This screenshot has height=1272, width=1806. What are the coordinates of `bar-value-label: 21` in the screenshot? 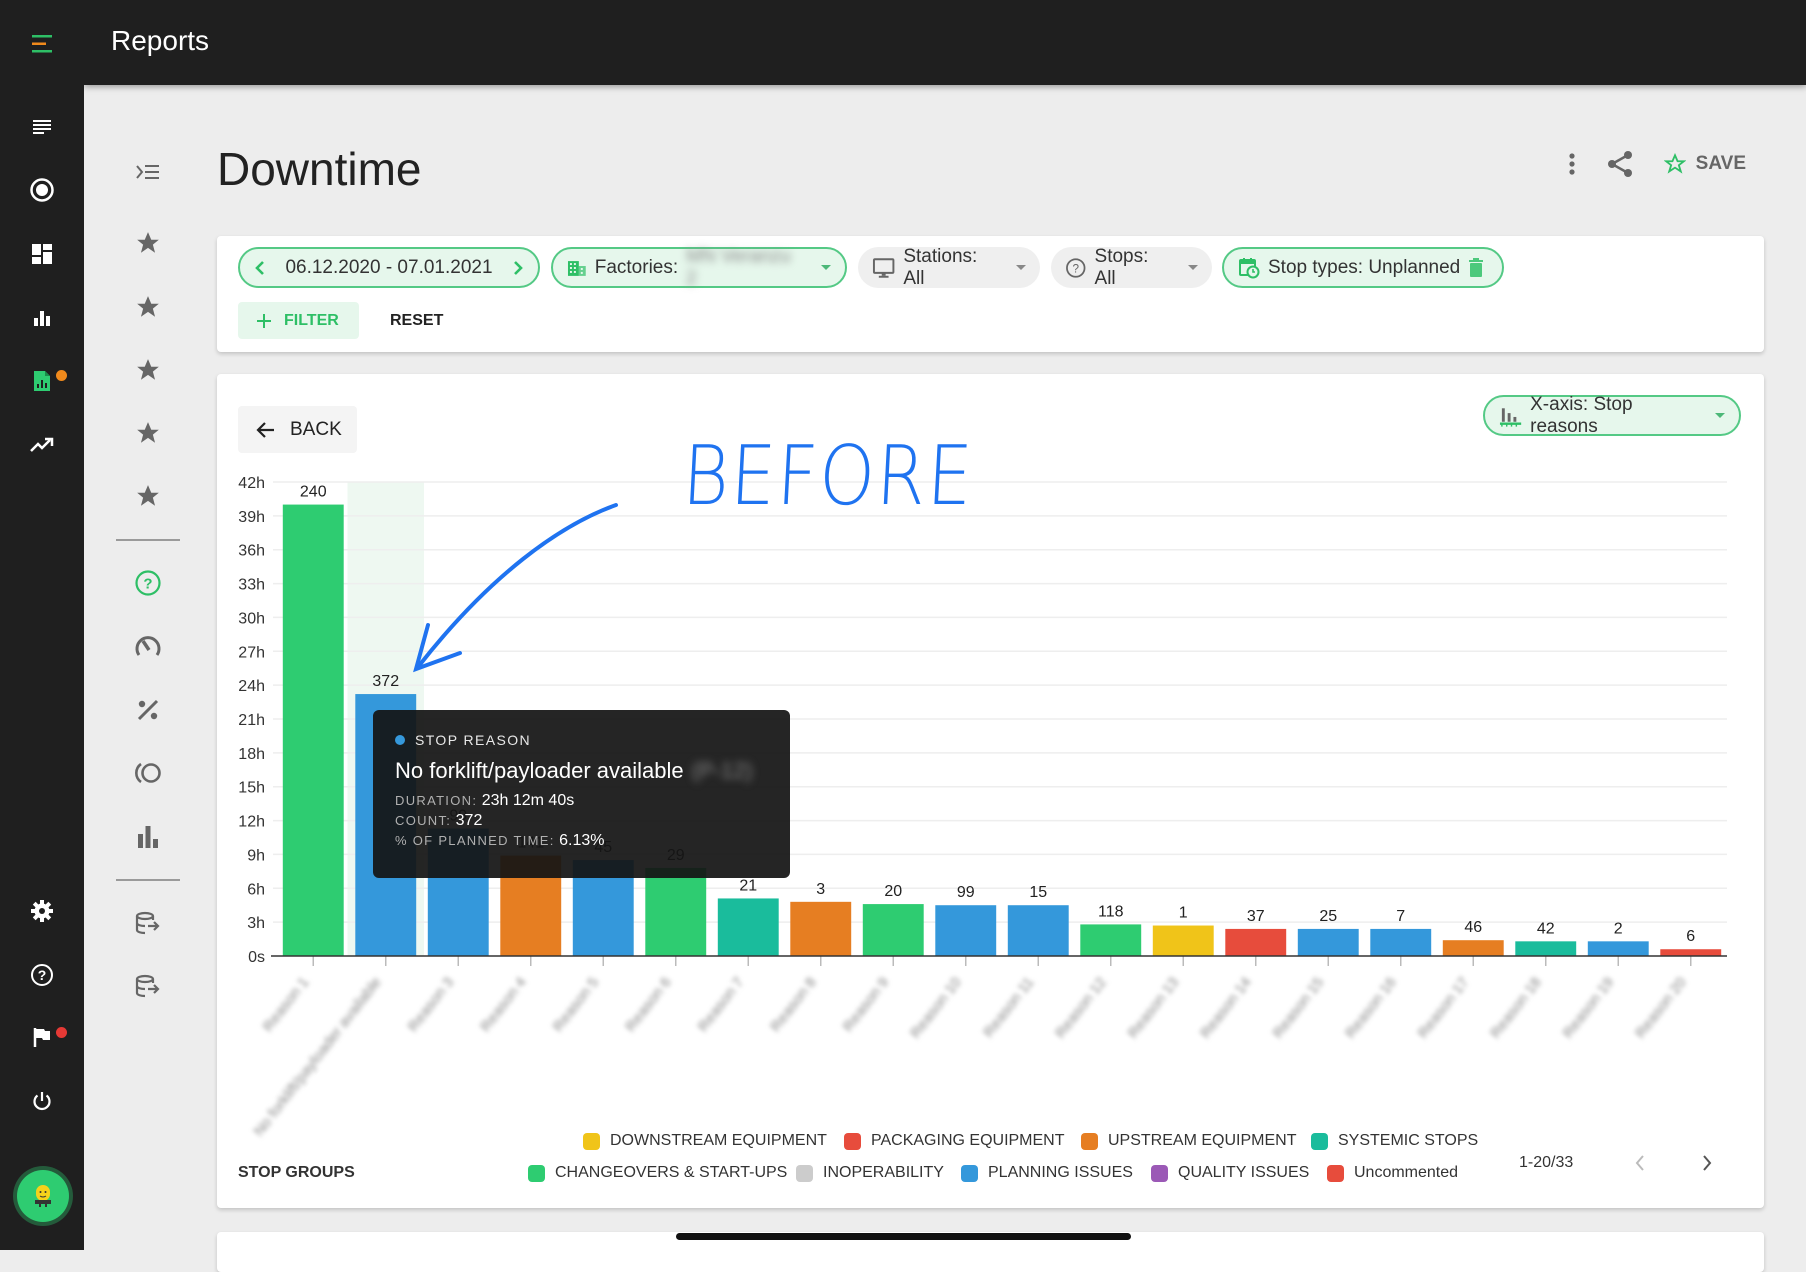 It's located at (748, 885).